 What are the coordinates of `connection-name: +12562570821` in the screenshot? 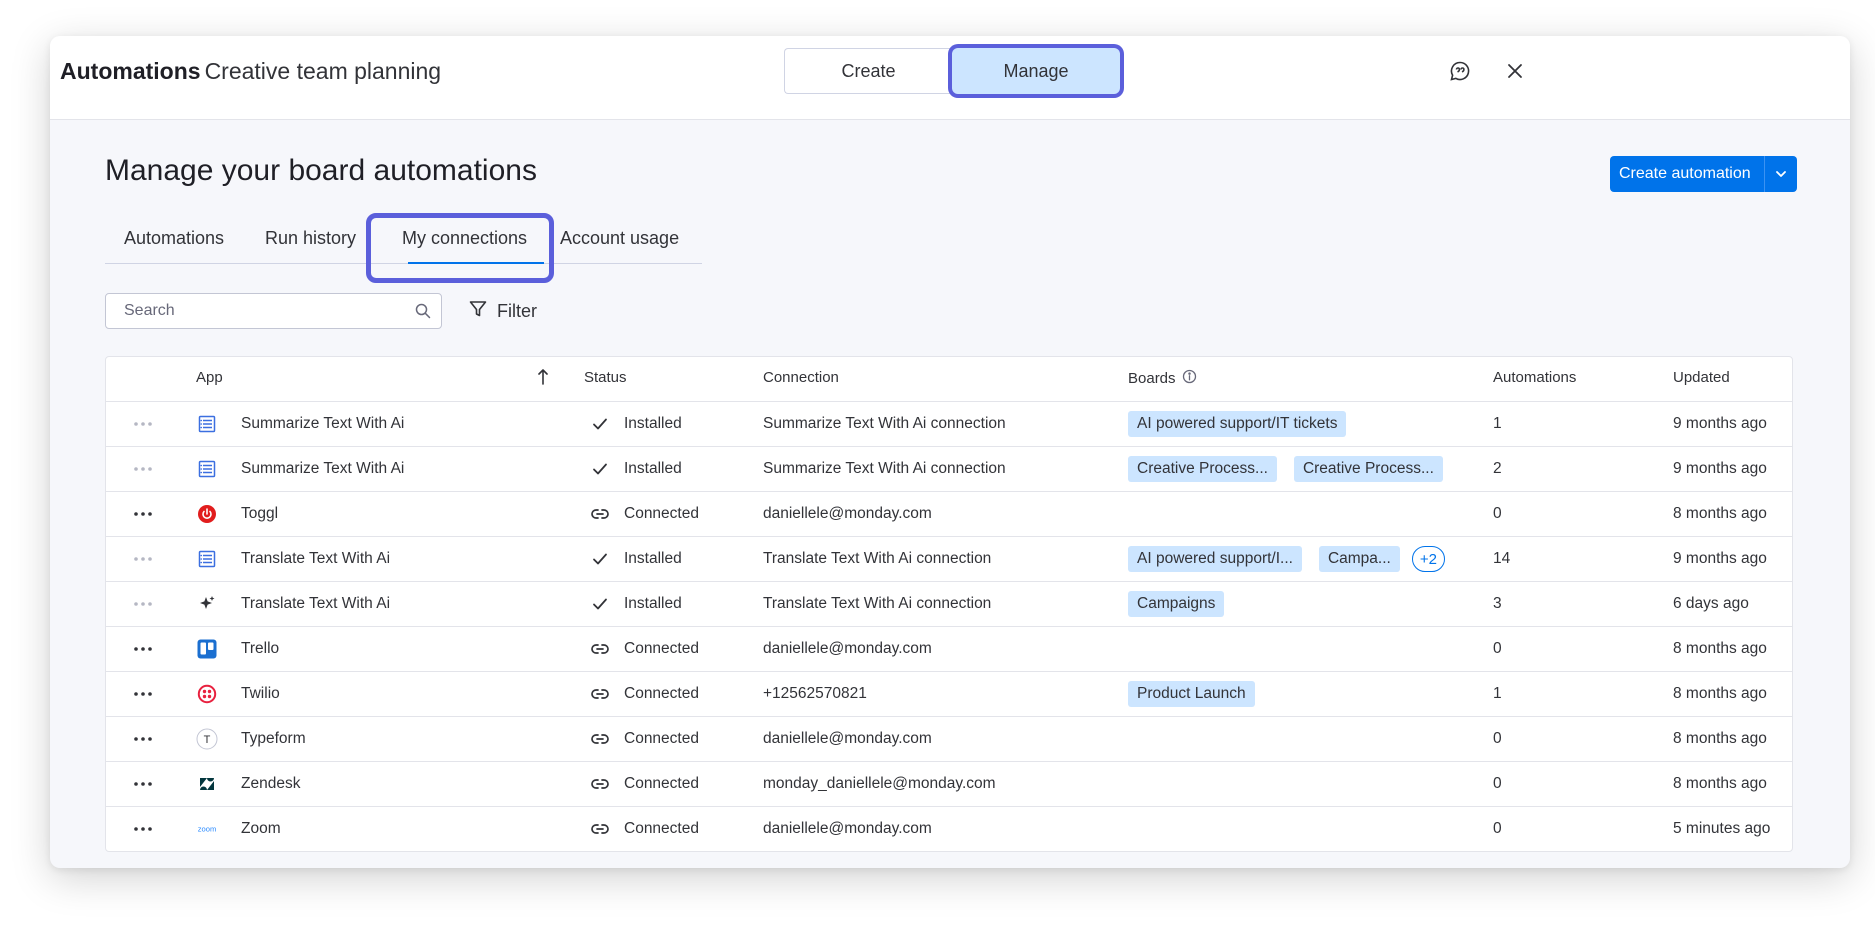 It's located at (815, 693).